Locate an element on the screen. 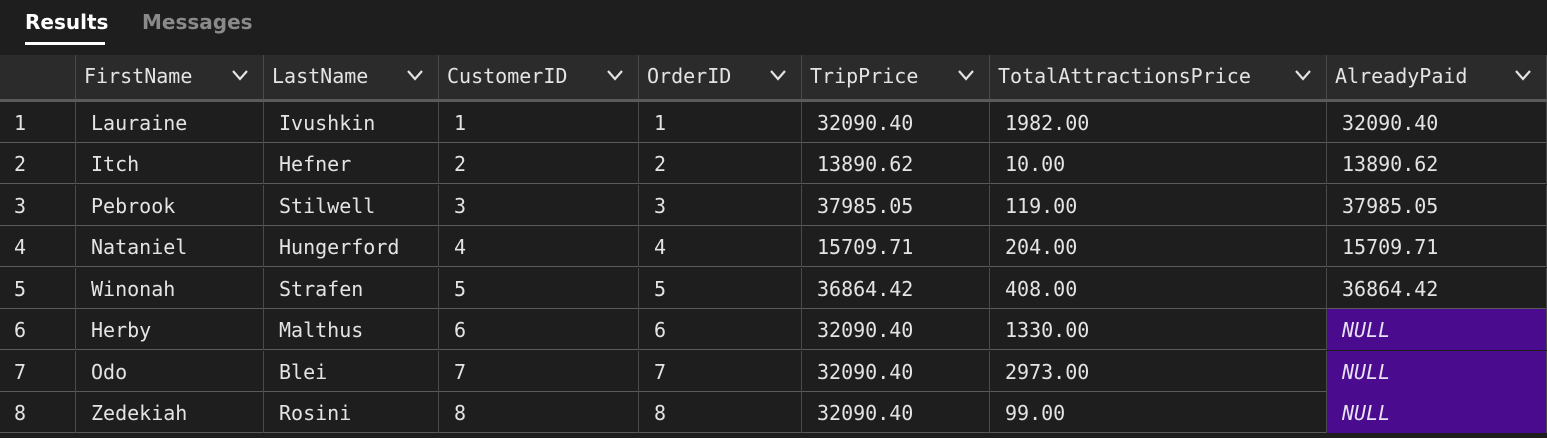 The image size is (1547, 438). cell-customerid: 4 is located at coordinates (539, 246).